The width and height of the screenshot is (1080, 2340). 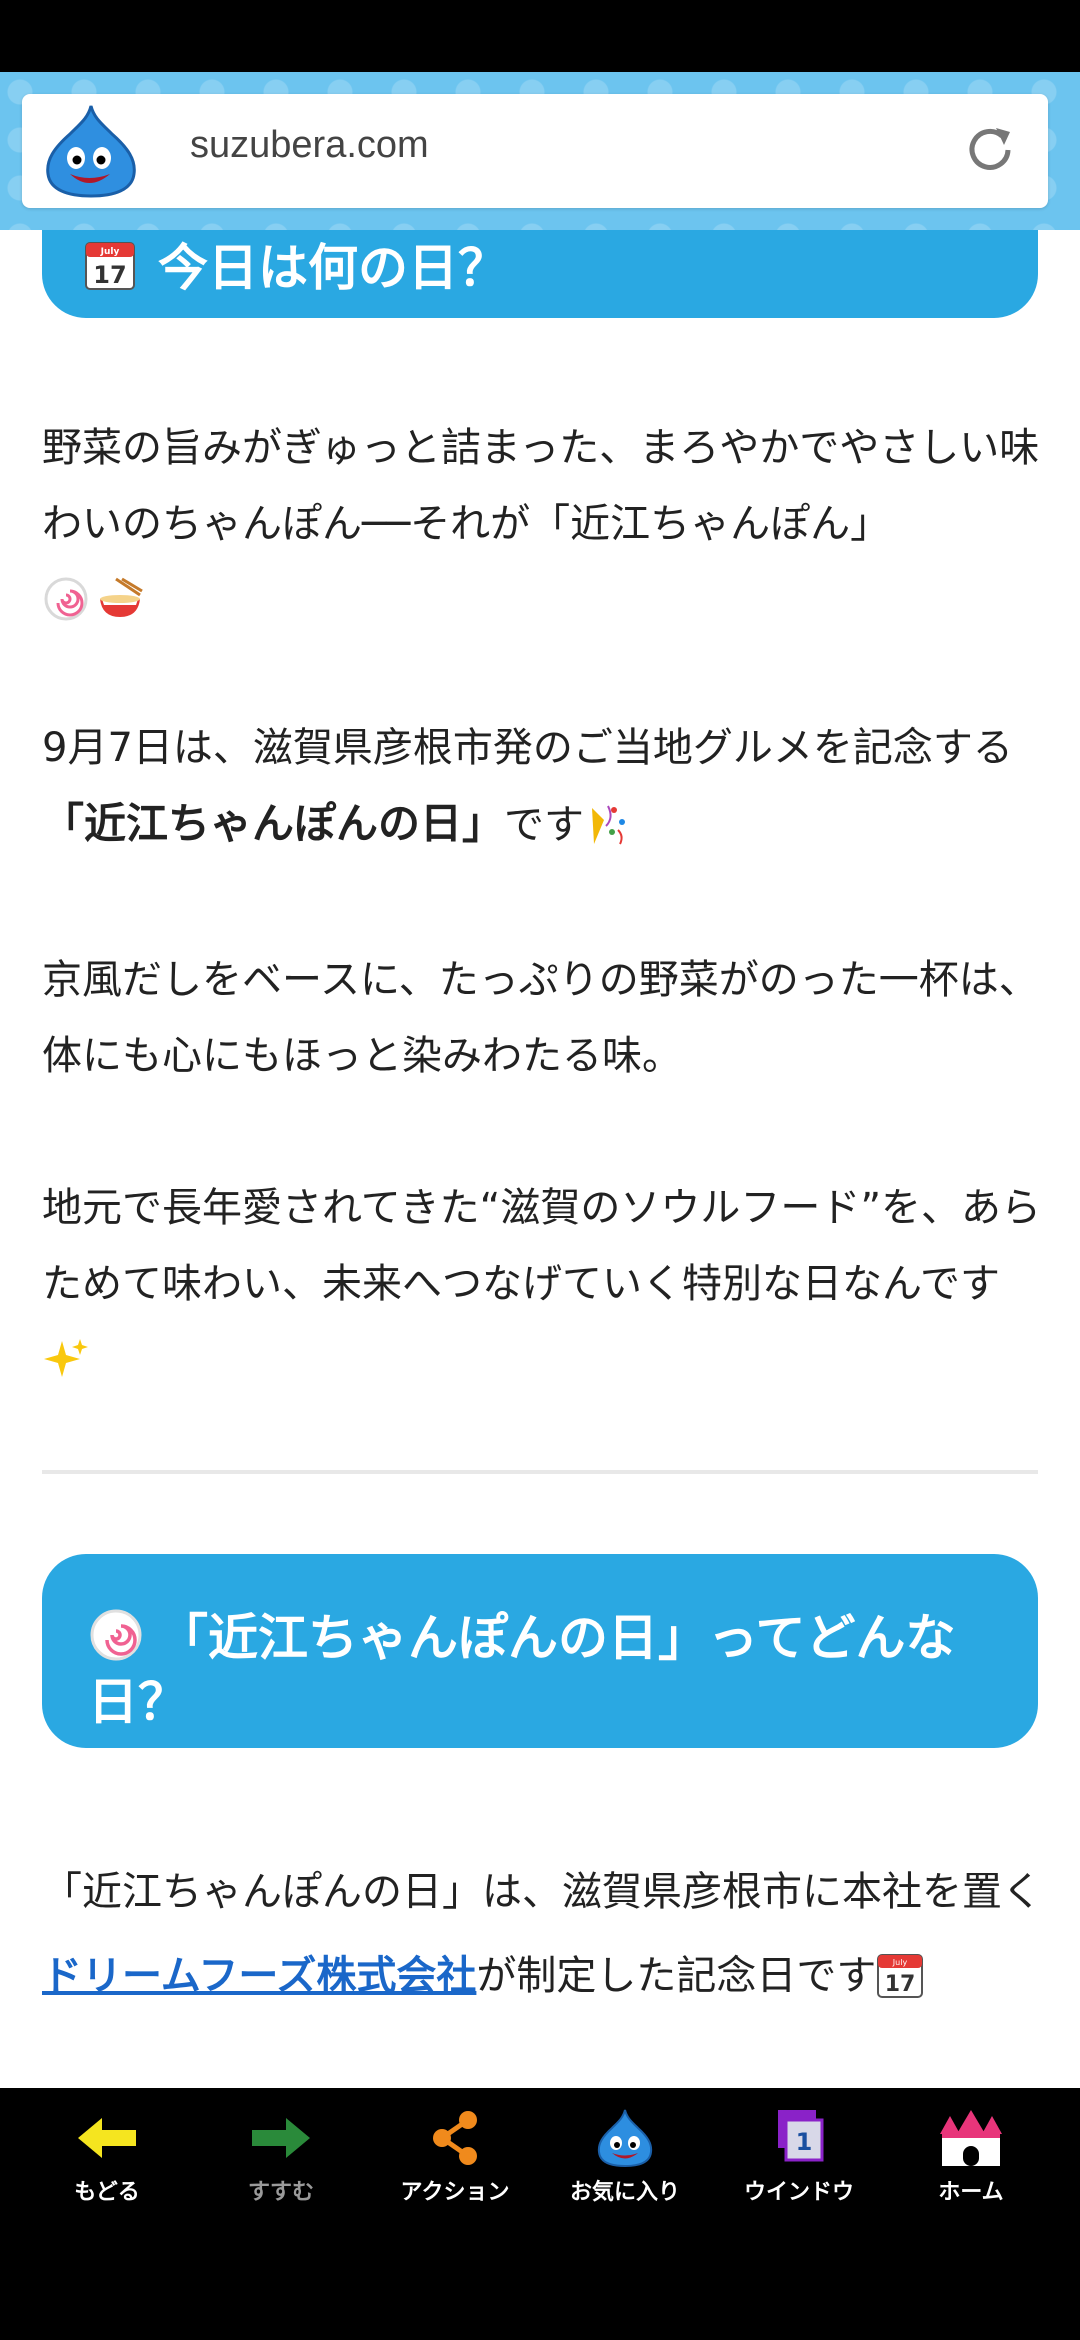 I want to click on paragraph-text: 「近江ちゃんぽんの日」は、滋賀県彦根市に本社を置く, so click(x=542, y=1892).